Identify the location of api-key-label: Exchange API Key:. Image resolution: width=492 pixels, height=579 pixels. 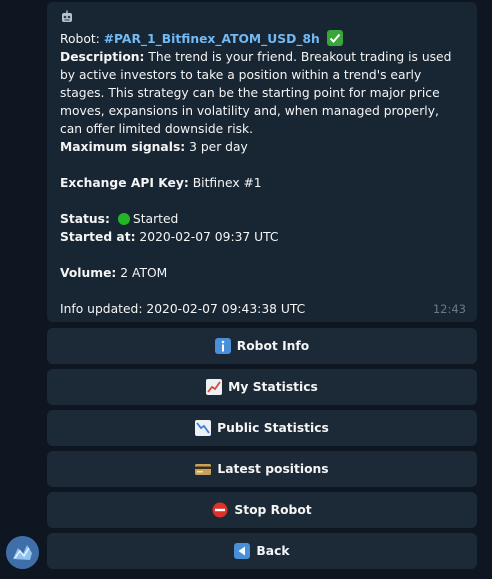
(124, 183).